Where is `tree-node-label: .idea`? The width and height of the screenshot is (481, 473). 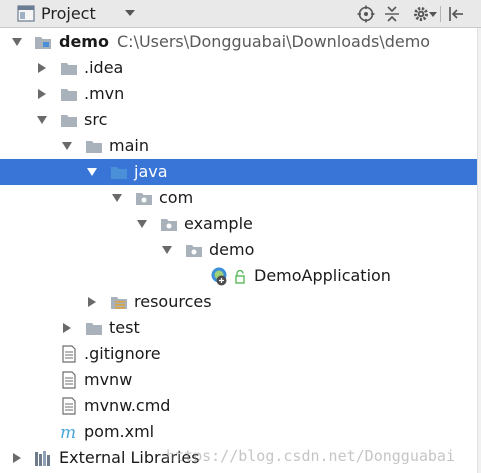 tree-node-label: .idea is located at coordinates (104, 67).